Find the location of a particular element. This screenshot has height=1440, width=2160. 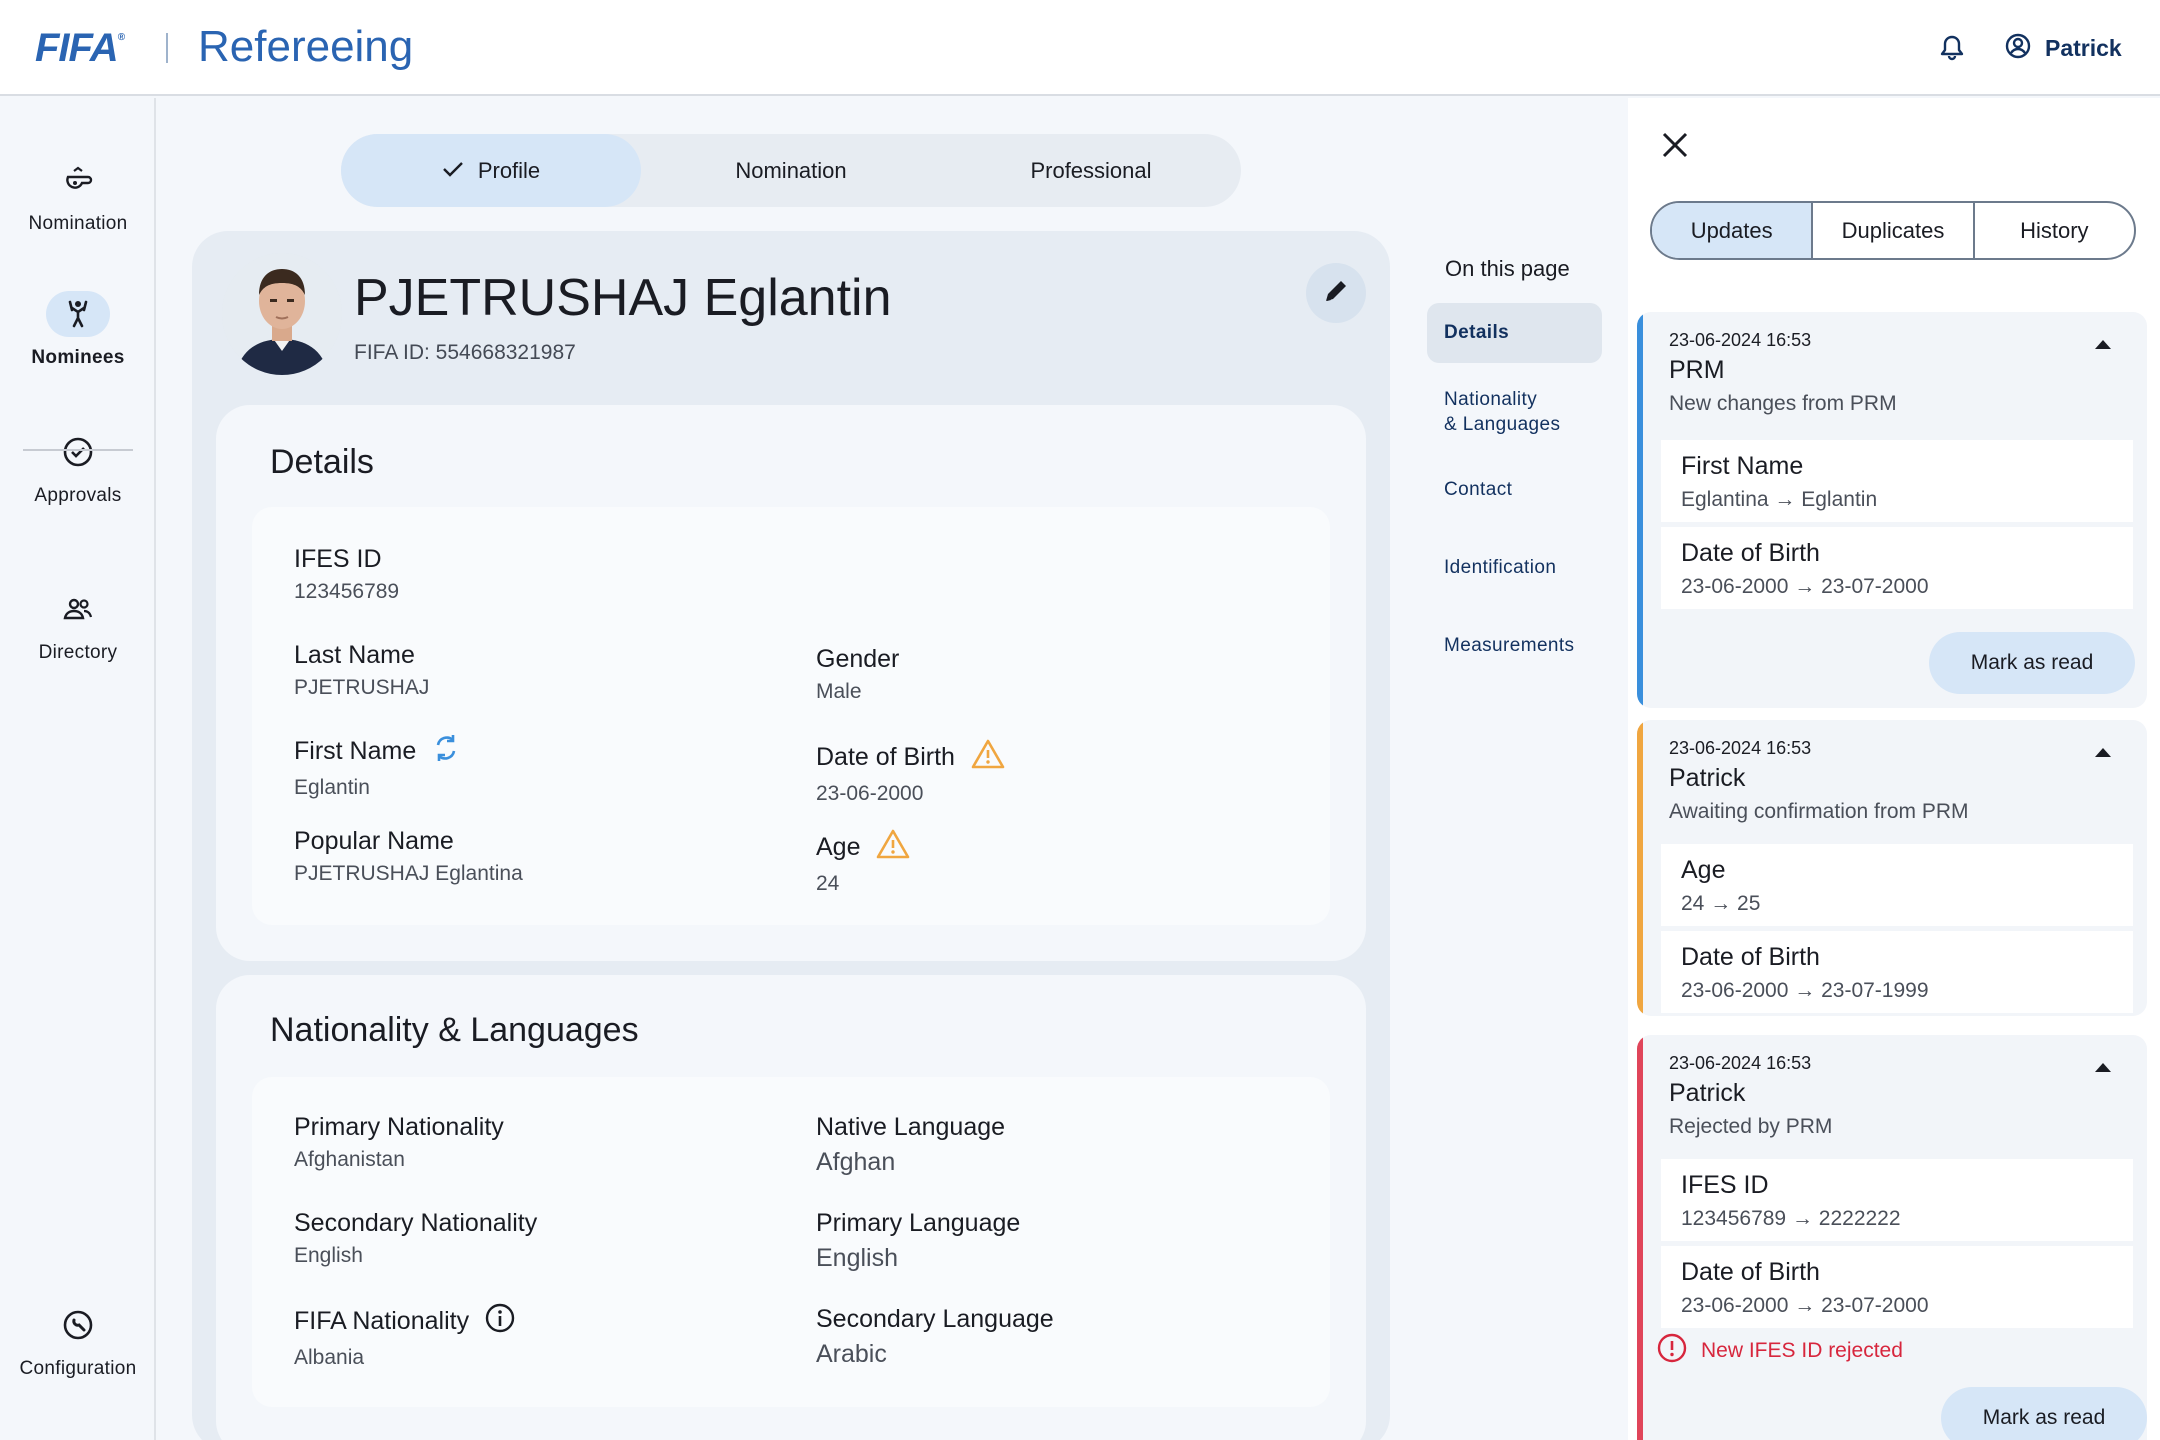

rail-item-approvals: Approvals is located at coordinates (78, 468).